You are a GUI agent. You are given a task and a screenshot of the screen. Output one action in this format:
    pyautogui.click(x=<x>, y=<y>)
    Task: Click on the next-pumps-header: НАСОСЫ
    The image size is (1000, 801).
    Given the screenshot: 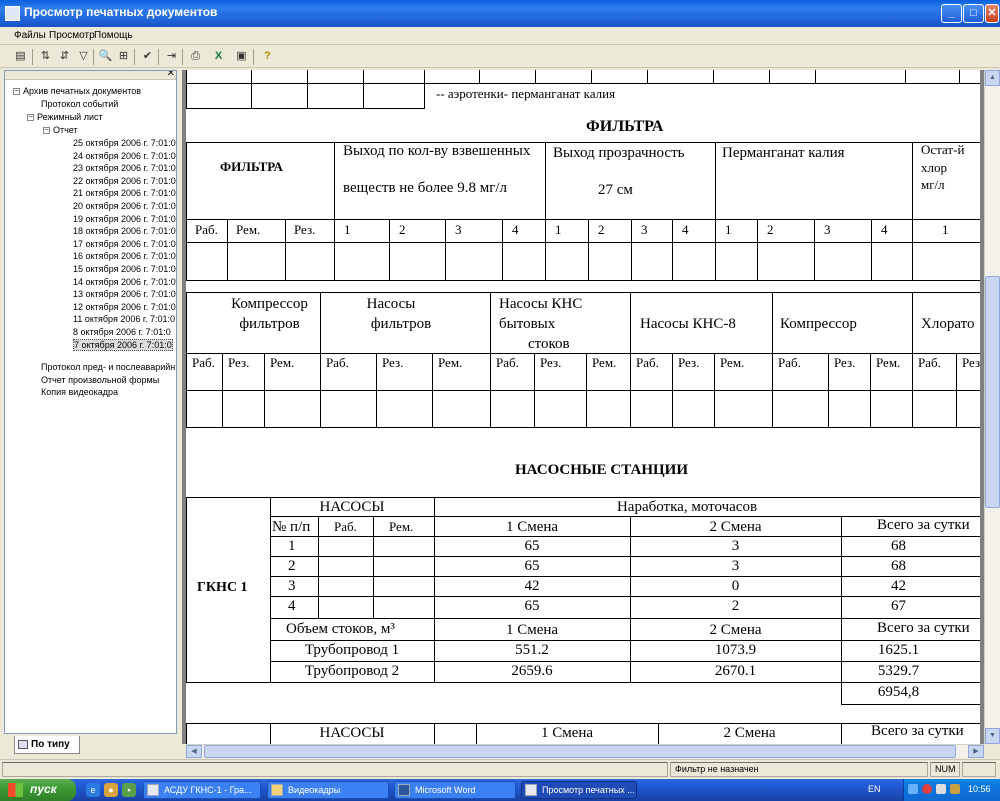 What is the action you would take?
    pyautogui.click(x=352, y=733)
    